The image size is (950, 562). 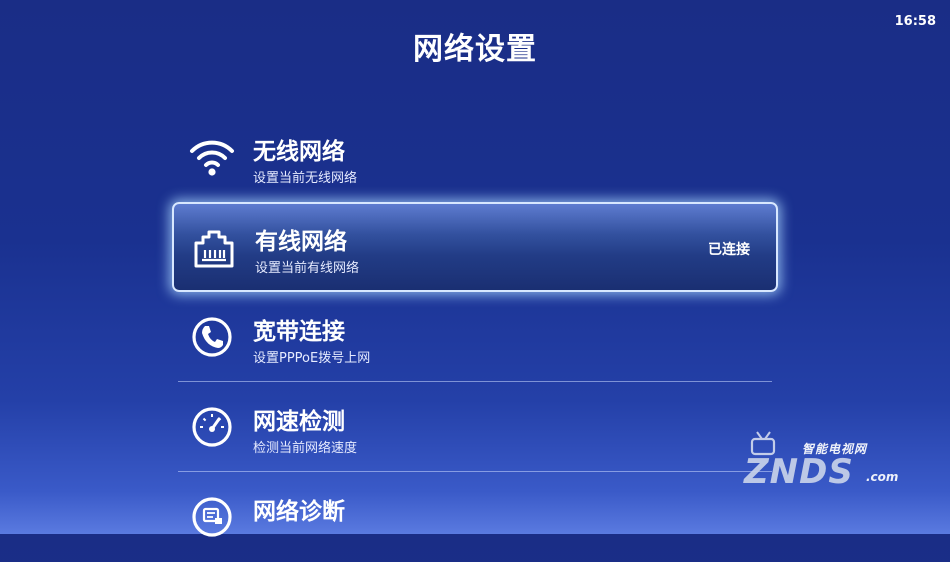 I want to click on watermark-main-text: ZNDS, so click(x=799, y=472).